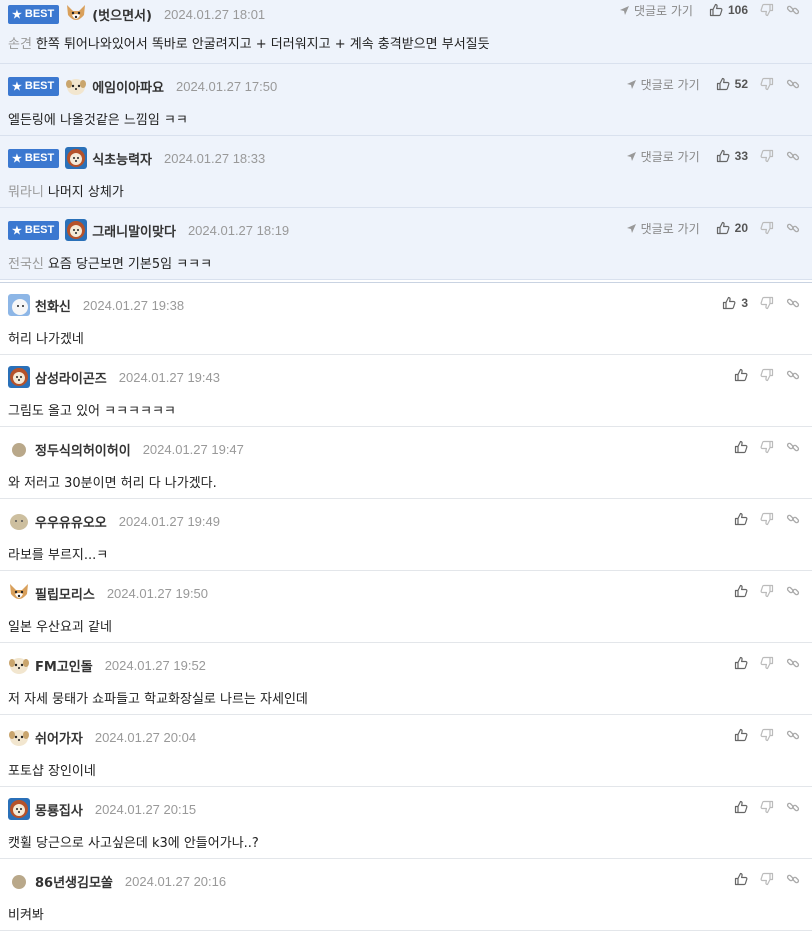 Image resolution: width=812 pixels, height=944 pixels. Describe the element at coordinates (34, 14) in the screenshot. I see `best-badge: ★ BEST` at that location.